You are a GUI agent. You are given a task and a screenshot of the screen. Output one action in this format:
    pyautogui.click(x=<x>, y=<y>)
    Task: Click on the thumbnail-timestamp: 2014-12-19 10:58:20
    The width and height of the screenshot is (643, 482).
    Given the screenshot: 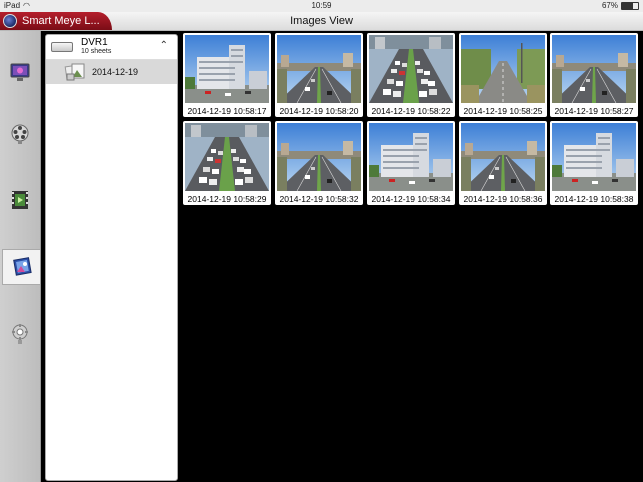 What is the action you would take?
    pyautogui.click(x=319, y=111)
    